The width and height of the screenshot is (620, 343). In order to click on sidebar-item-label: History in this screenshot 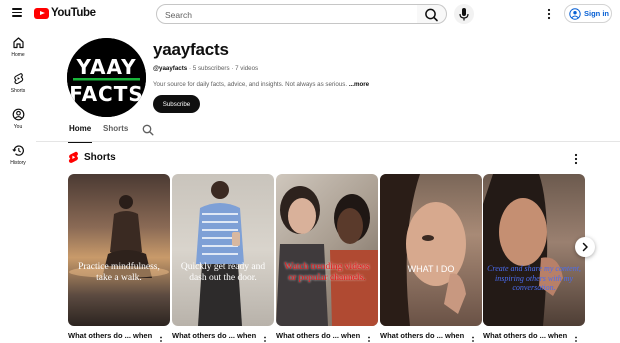, I will do `click(18, 163)`.